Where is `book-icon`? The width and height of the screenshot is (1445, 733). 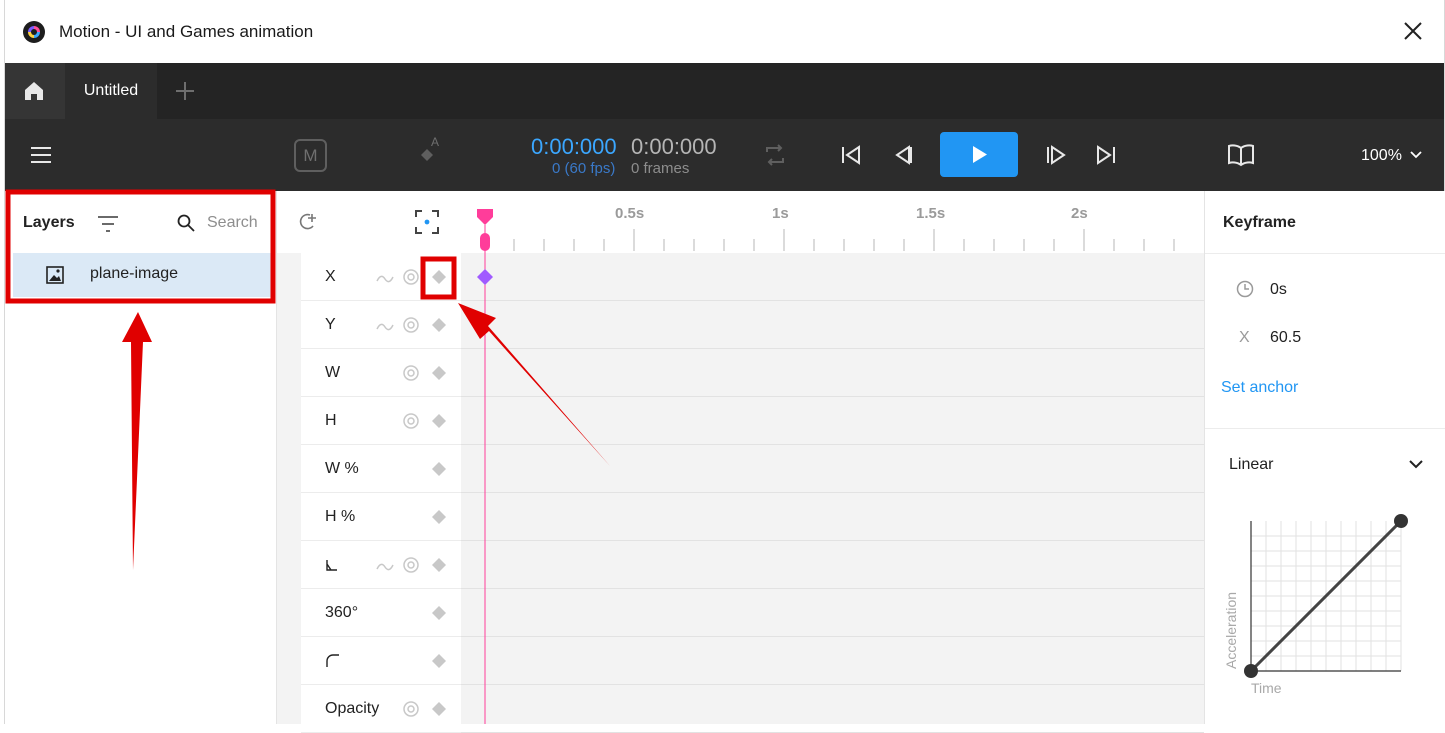 book-icon is located at coordinates (1241, 155).